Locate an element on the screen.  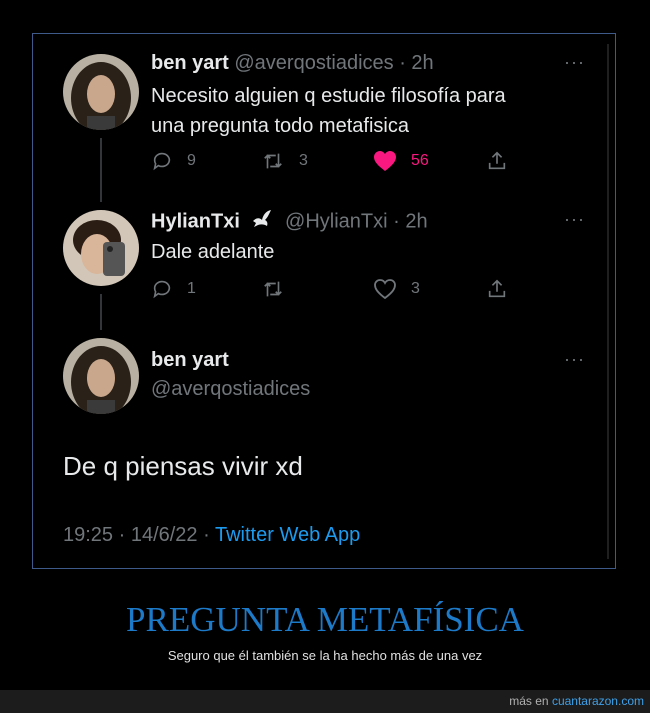
timestamp: 19:25 · 14/6/22 · is located at coordinates (136, 535).